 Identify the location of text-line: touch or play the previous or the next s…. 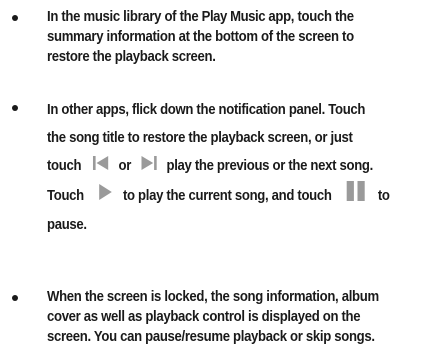
(223, 166).